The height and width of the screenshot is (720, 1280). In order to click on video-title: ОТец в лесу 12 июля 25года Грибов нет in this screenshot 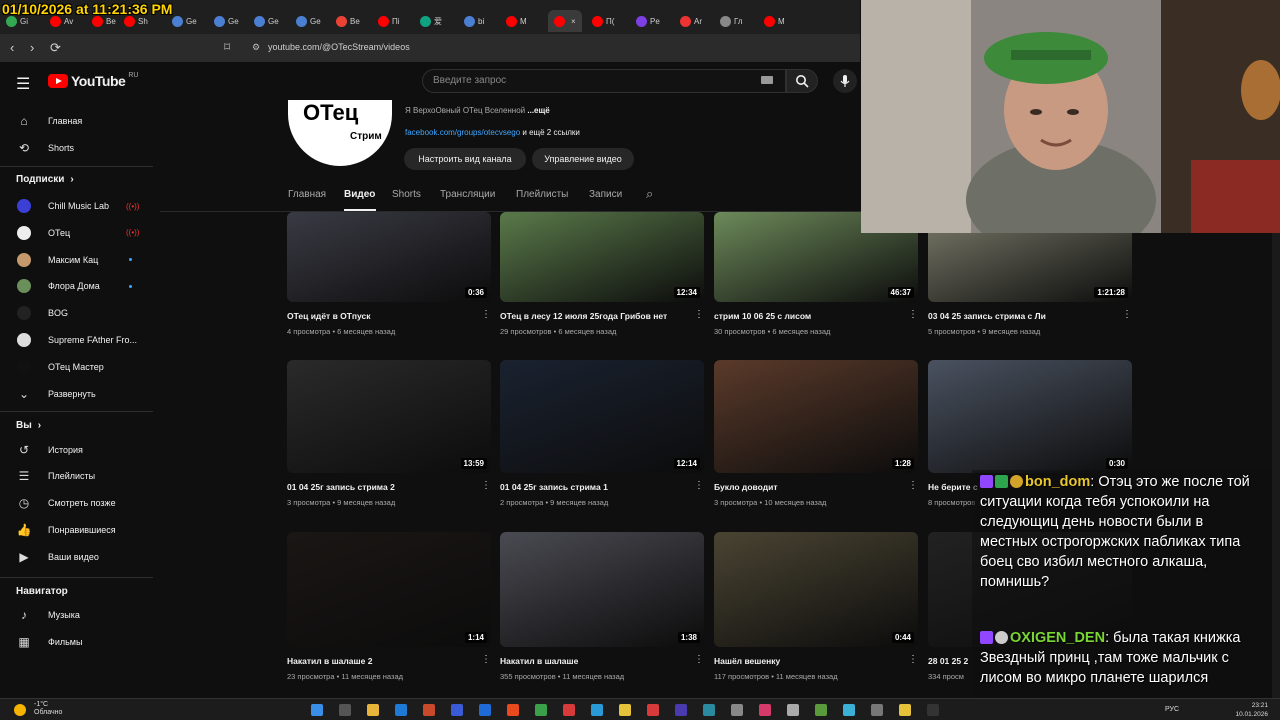, I will do `click(592, 316)`.